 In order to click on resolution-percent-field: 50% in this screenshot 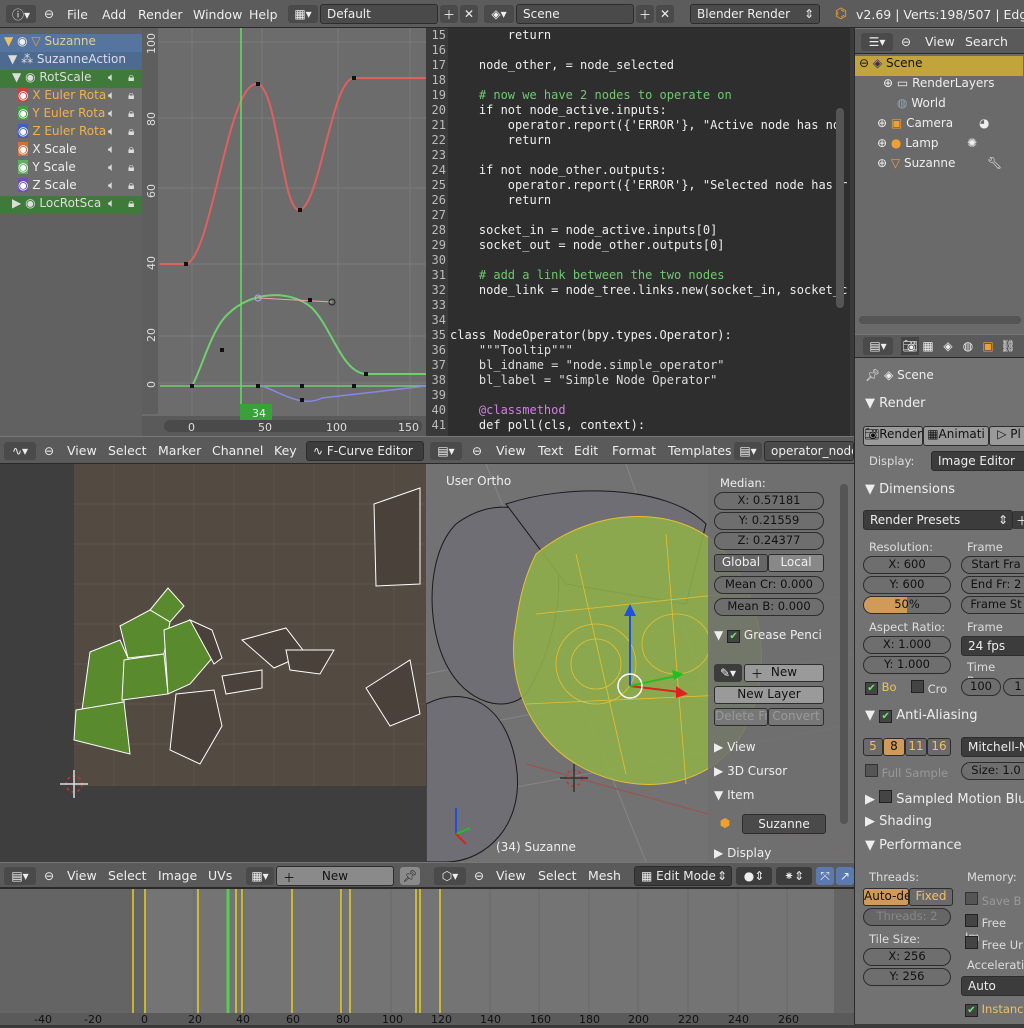, I will do `click(907, 605)`.